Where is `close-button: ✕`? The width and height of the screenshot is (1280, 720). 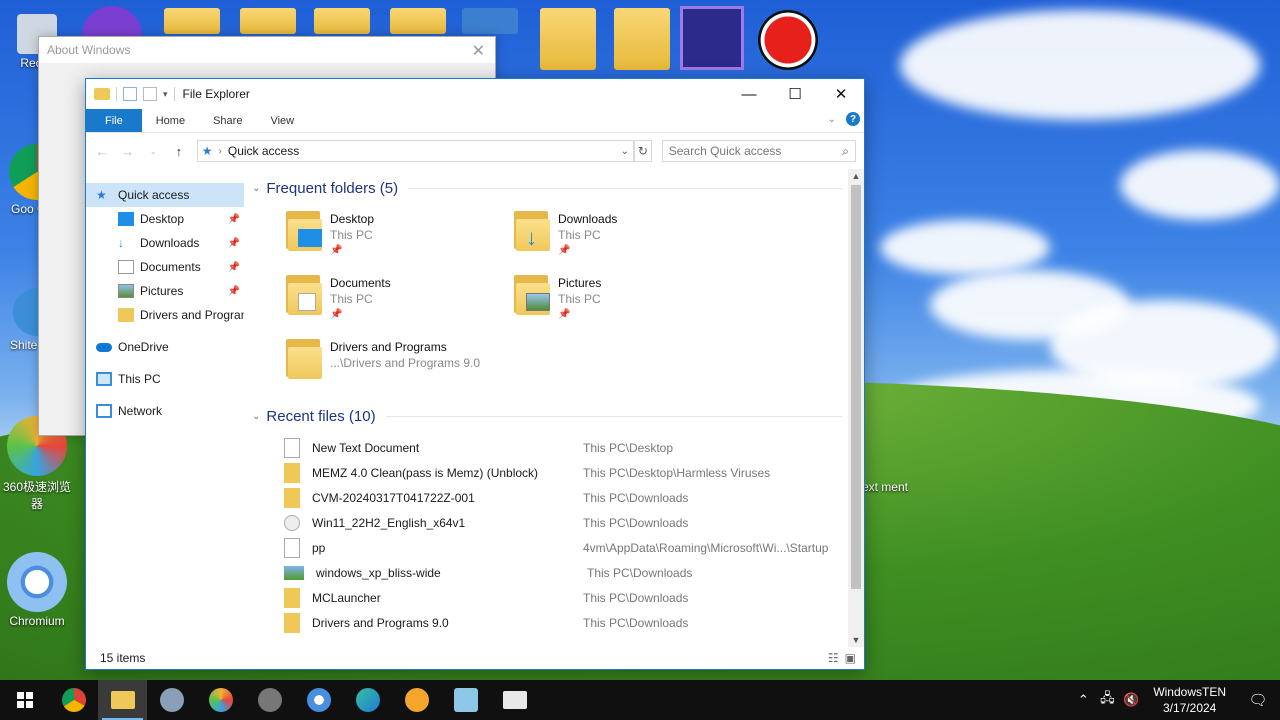
close-button: ✕ is located at coordinates (841, 94).